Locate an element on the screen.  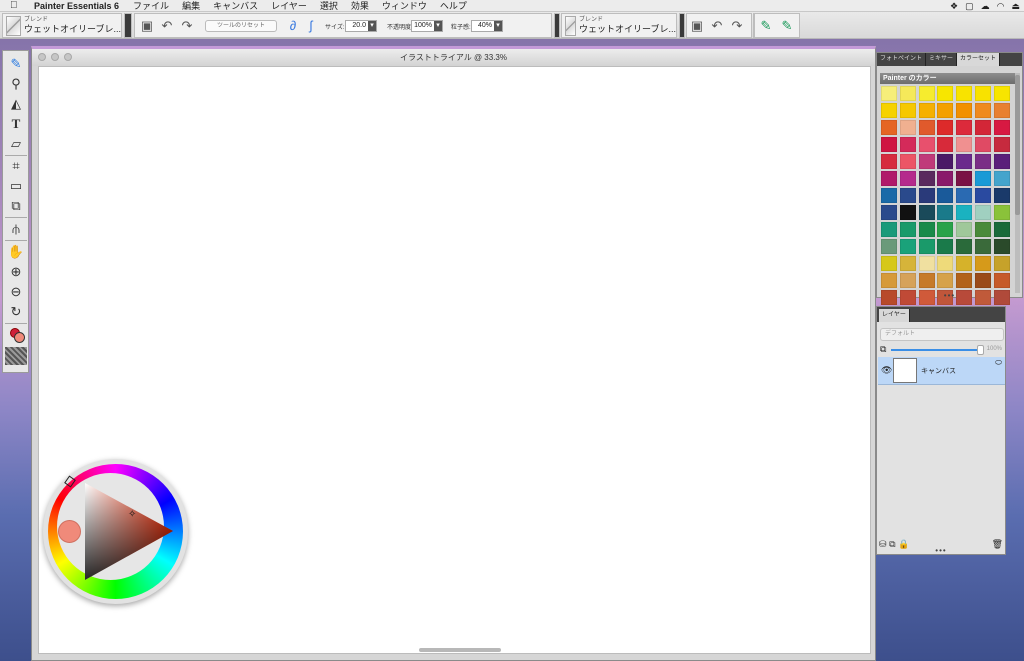
dropbox-icon: ❖ is located at coordinates (954, 6).